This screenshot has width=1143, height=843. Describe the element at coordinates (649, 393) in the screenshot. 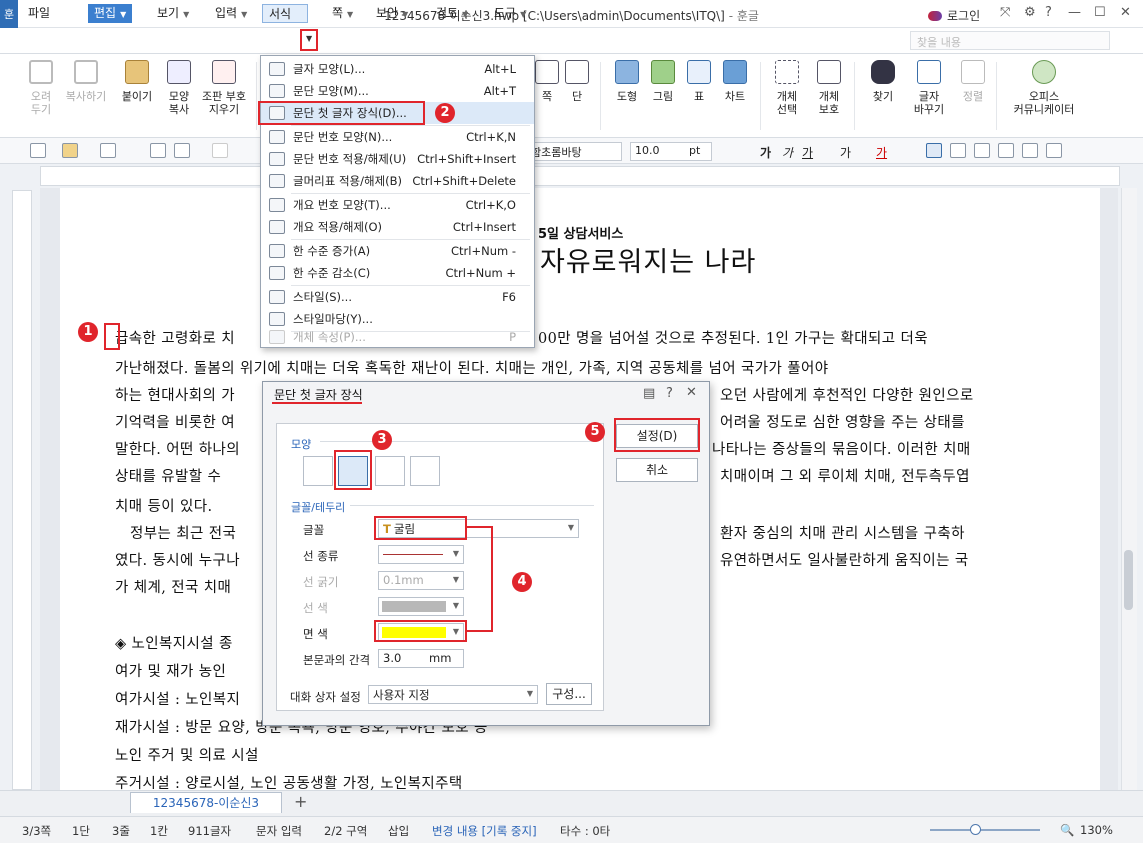

I see `dialog-menu-icon: ▤` at that location.